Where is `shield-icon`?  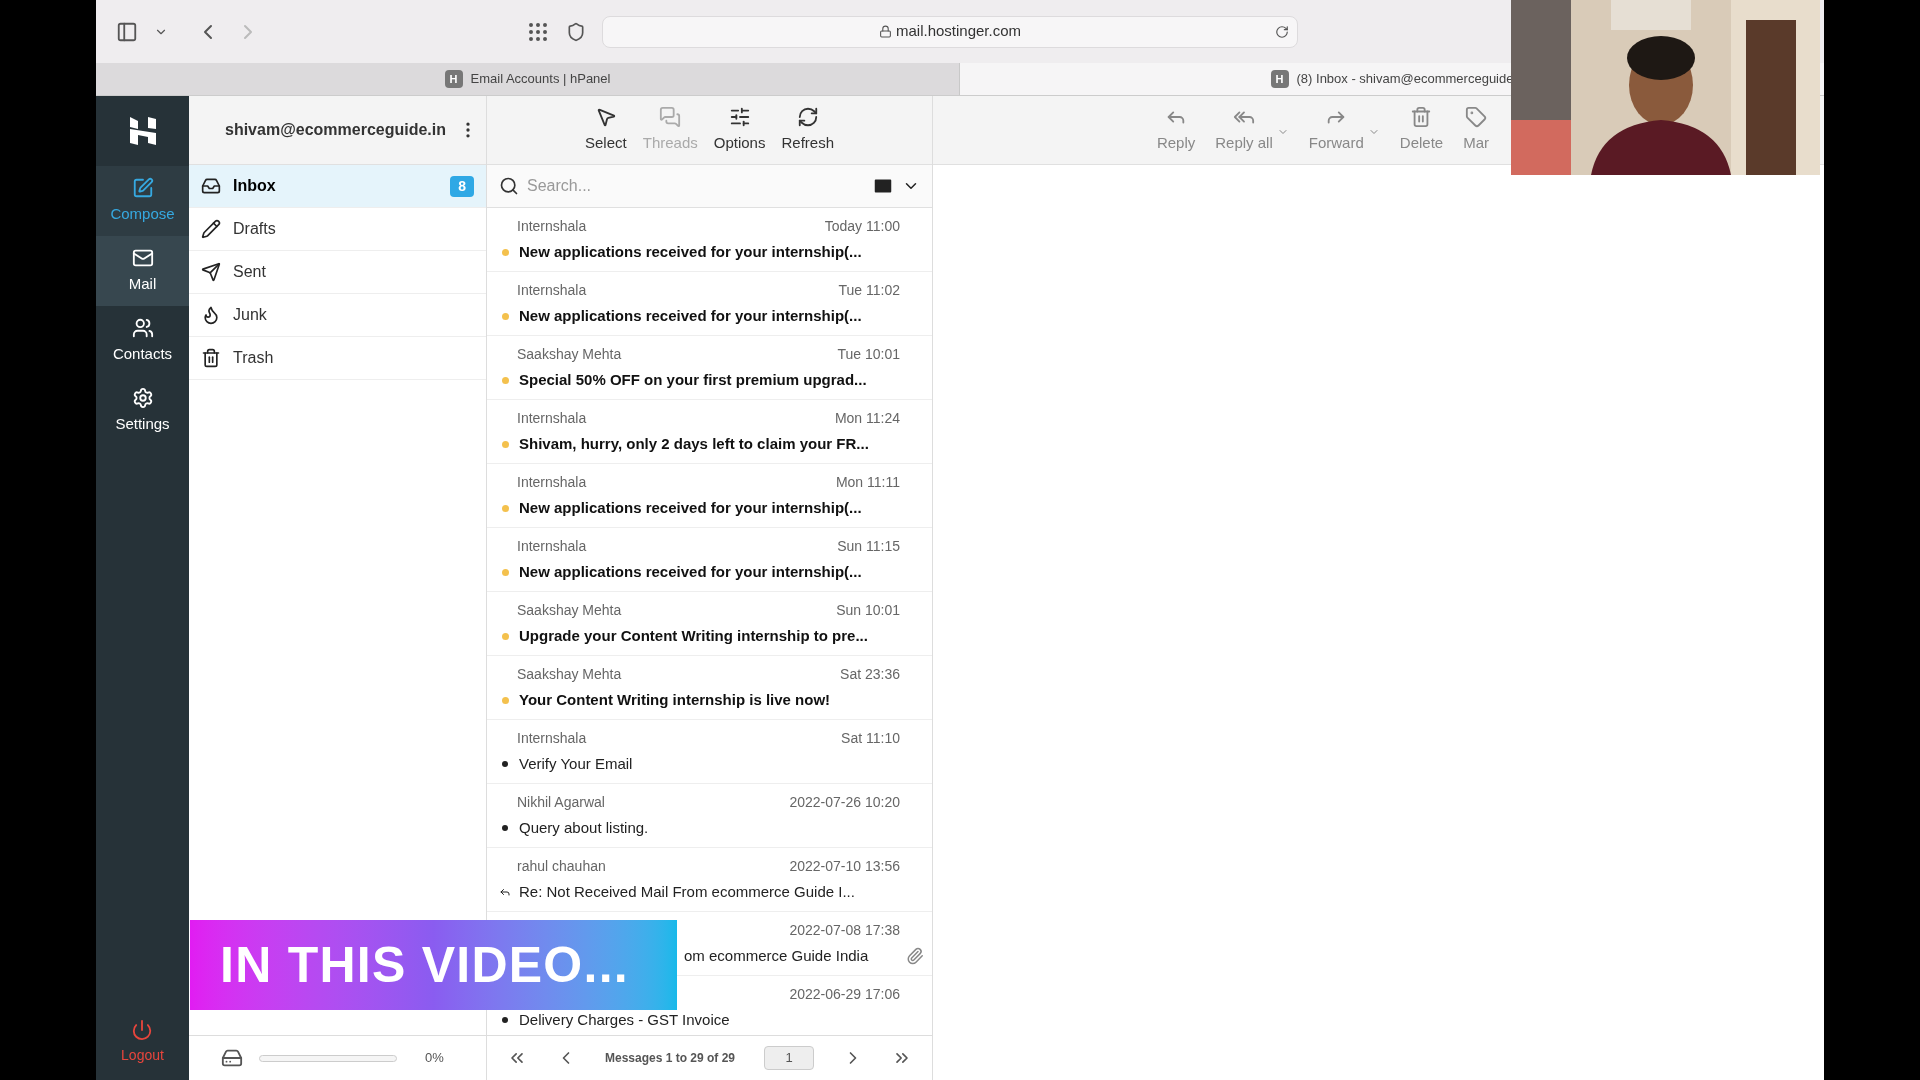
shield-icon is located at coordinates (576, 31).